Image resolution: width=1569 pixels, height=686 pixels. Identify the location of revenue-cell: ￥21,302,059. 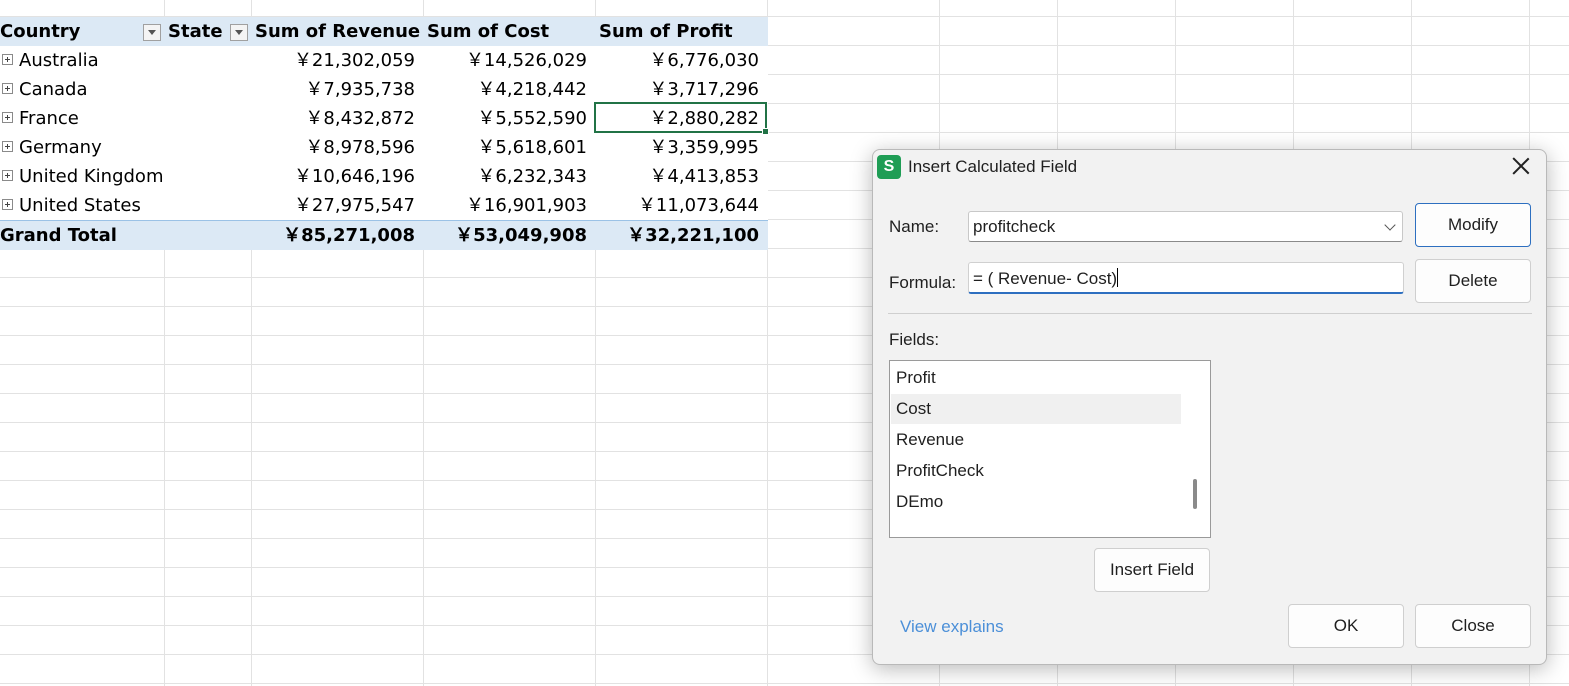
(337, 60).